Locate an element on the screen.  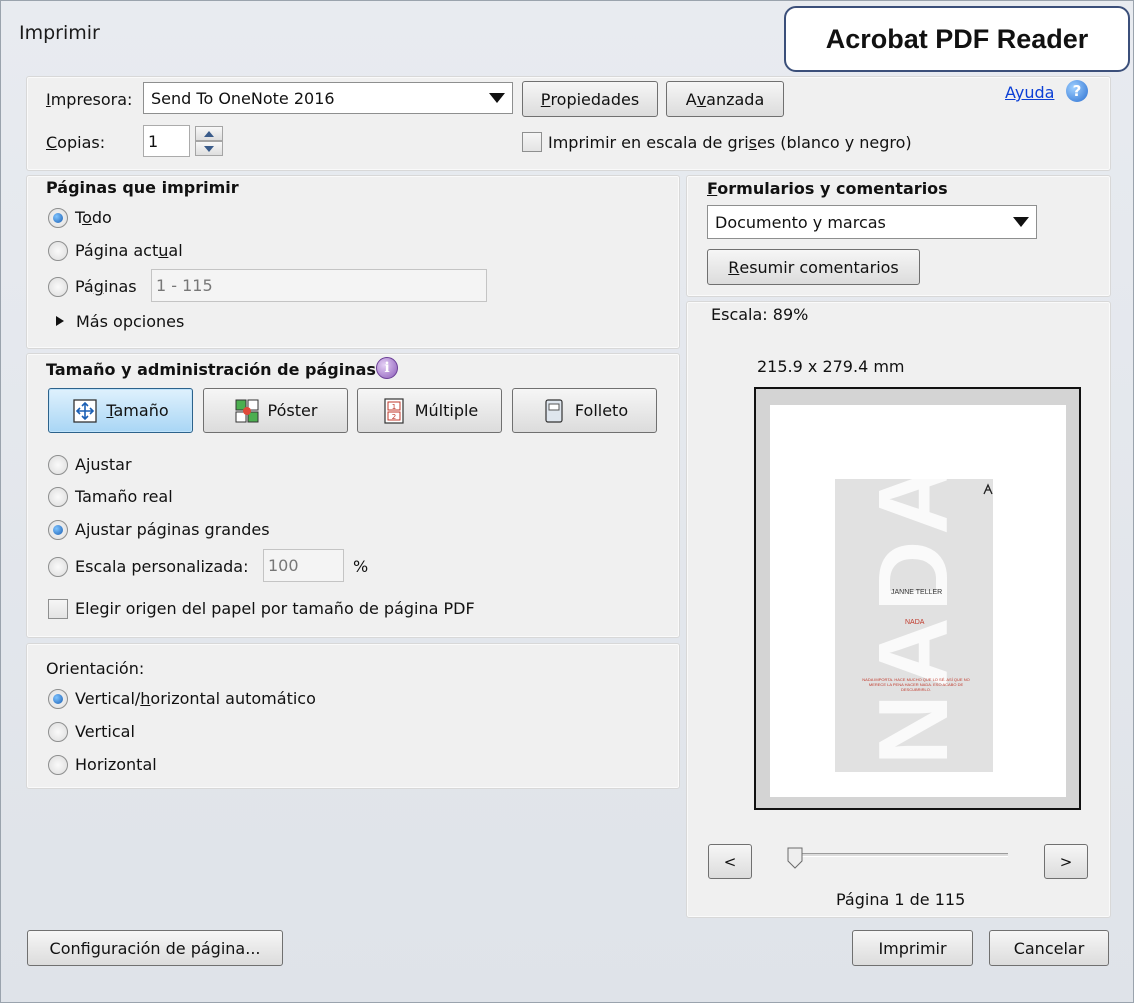
paper-dimensions: 215.9 x 279.4 mm is located at coordinates (831, 366).